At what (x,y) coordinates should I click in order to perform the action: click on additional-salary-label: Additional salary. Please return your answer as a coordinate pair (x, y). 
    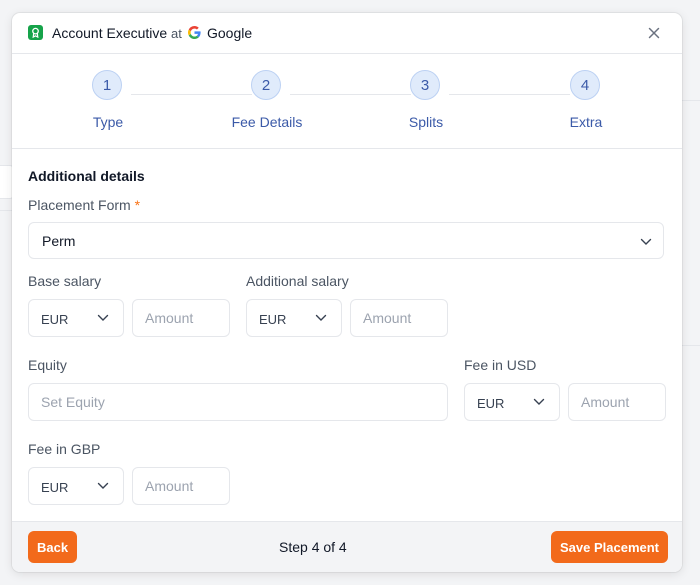
    Looking at the image, I should click on (297, 281).